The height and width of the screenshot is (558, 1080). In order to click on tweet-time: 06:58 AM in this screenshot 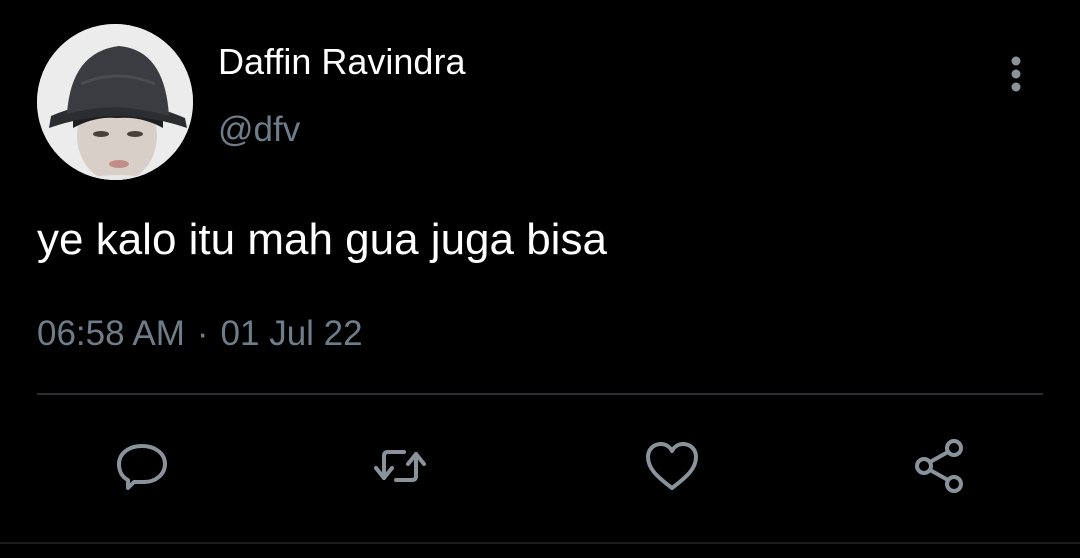, I will do `click(111, 333)`.